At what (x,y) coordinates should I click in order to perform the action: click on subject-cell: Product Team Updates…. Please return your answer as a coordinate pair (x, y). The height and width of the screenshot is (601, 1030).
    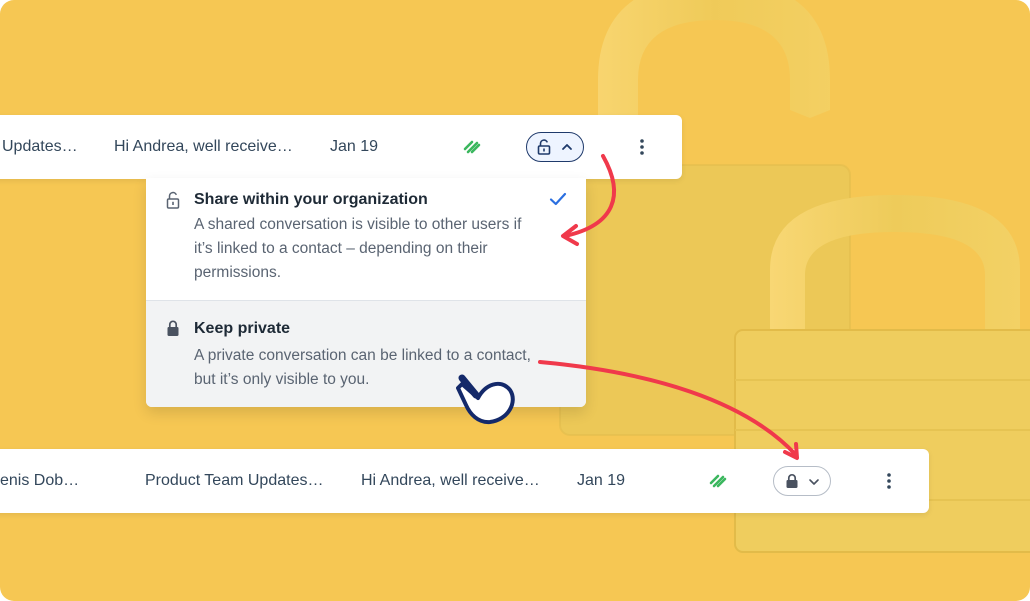
    Looking at the image, I should click on (234, 480).